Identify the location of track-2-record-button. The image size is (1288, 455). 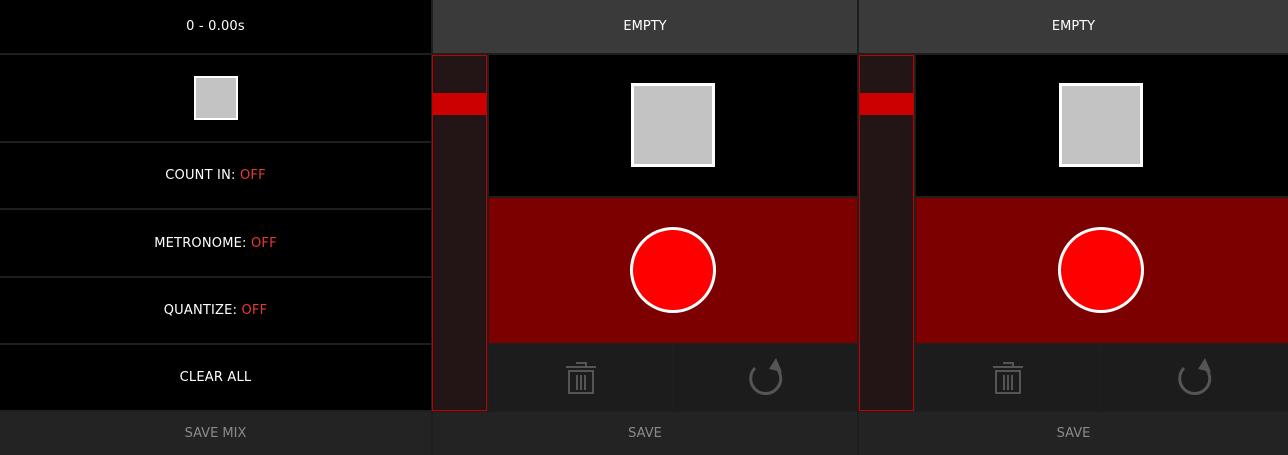
(1101, 270).